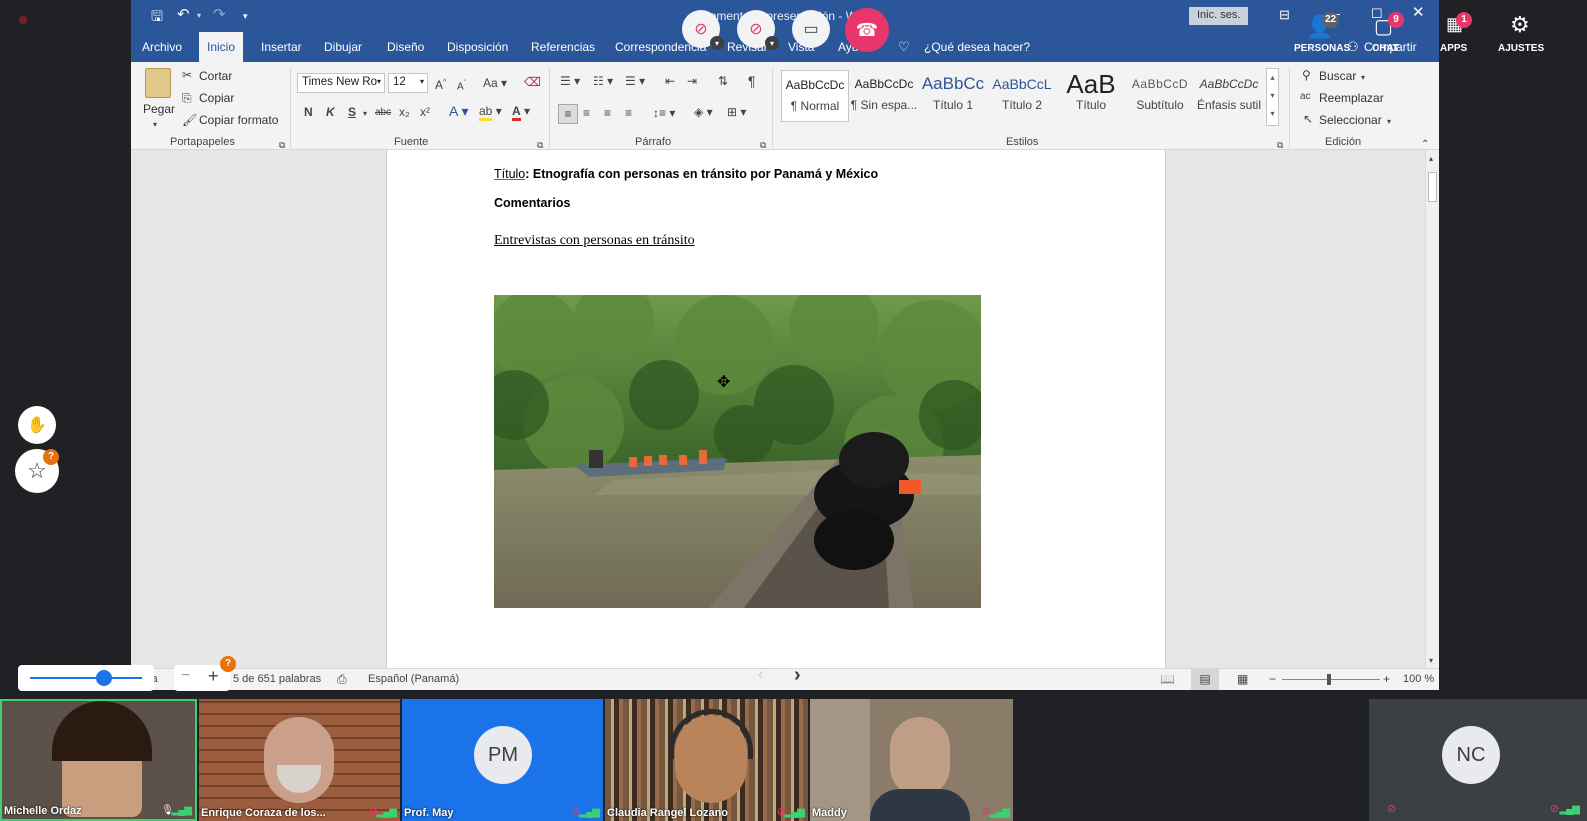 The height and width of the screenshot is (821, 1587). What do you see at coordinates (352, 112) in the screenshot?
I see `underline-button: S` at bounding box center [352, 112].